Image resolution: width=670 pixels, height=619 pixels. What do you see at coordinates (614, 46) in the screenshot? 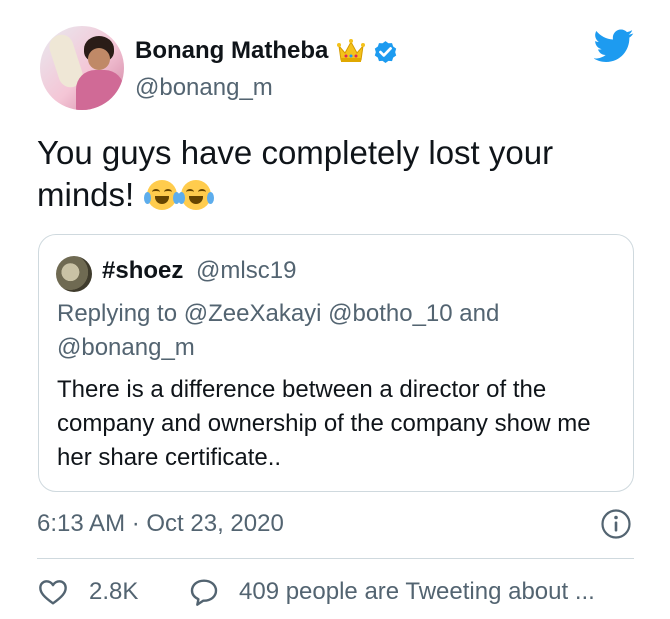
I see `twitter-bird-icon` at bounding box center [614, 46].